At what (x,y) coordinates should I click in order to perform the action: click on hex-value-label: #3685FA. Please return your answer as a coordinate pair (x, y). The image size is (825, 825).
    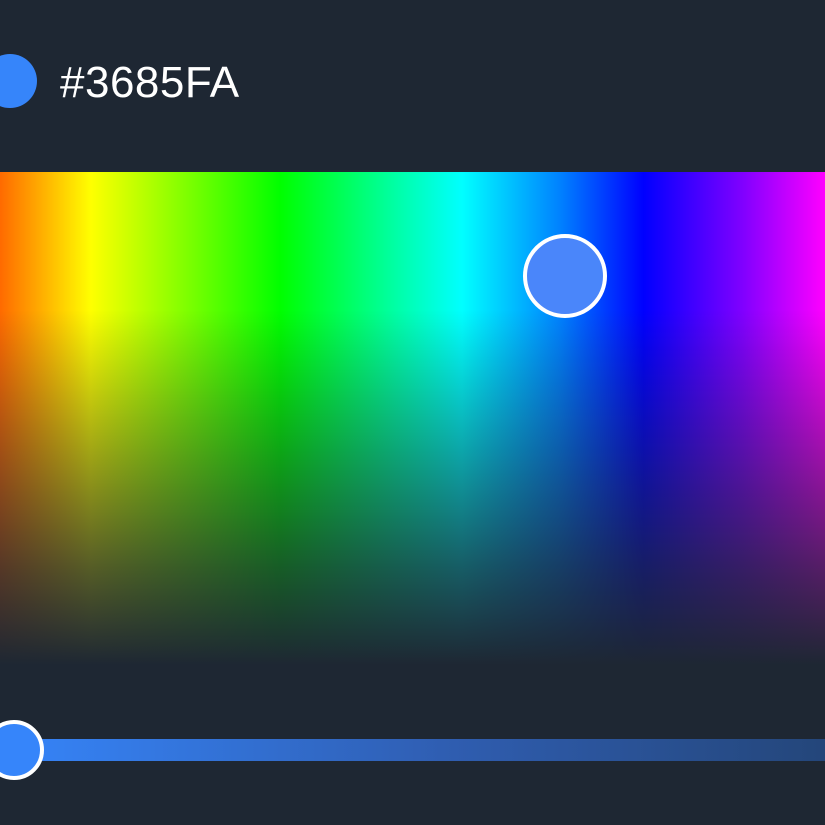
    Looking at the image, I should click on (150, 83).